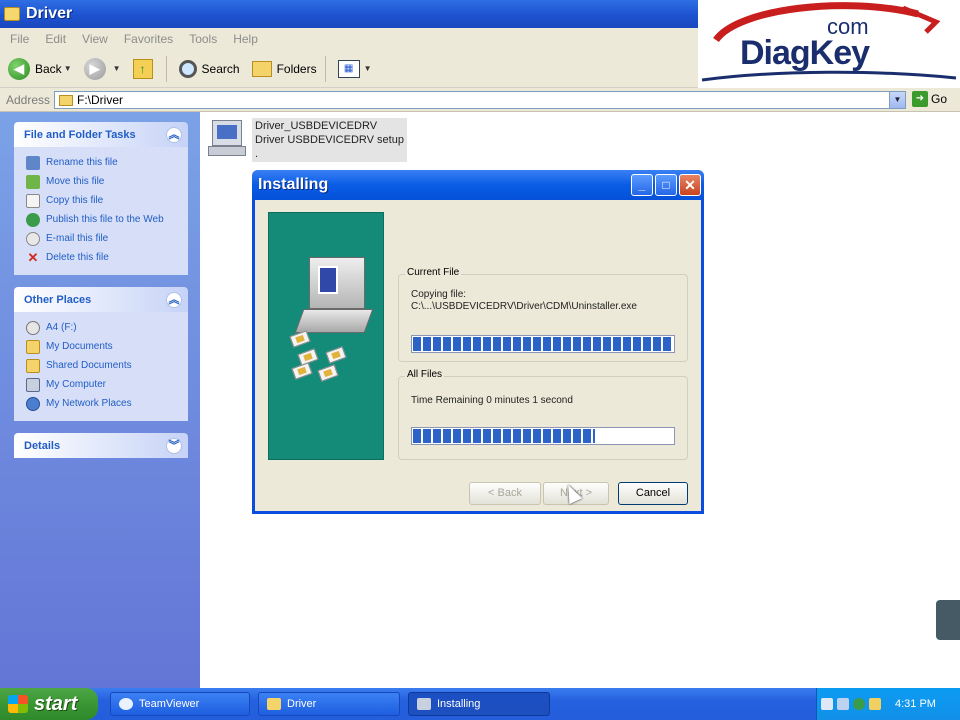 This screenshot has height=720, width=960. I want to click on maximize-button: □, so click(666, 185).